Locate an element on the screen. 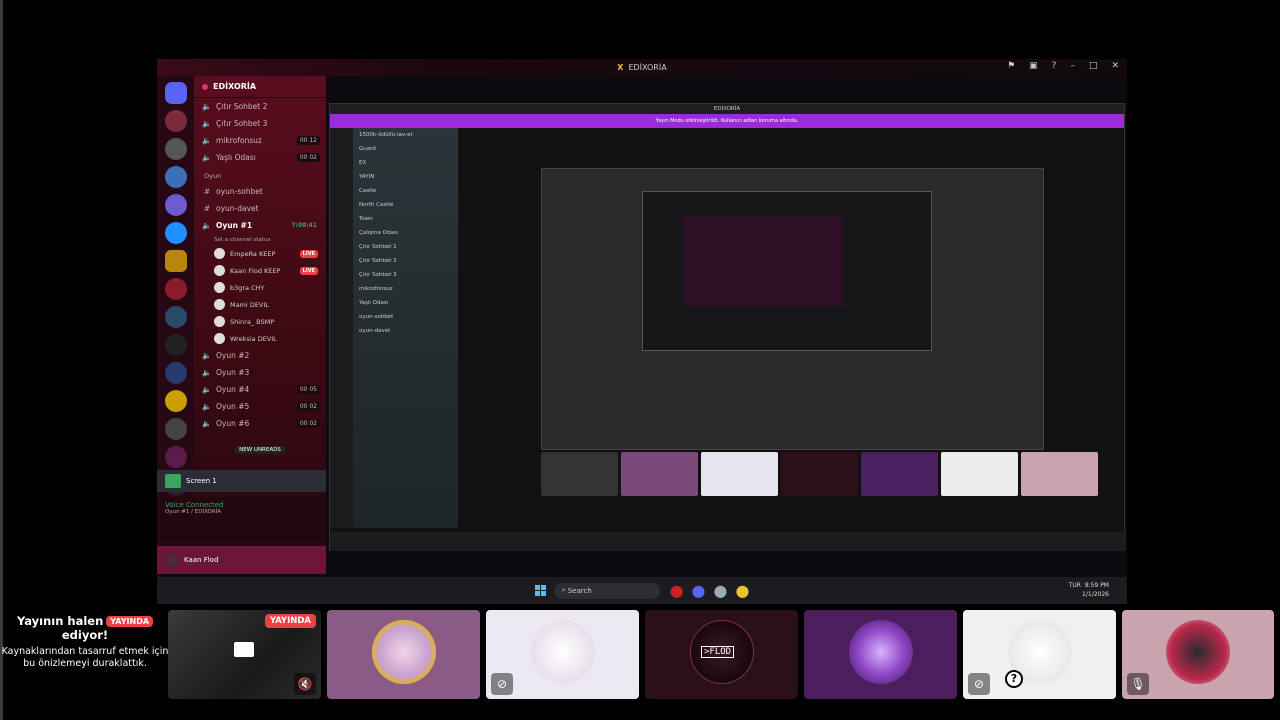 The width and height of the screenshot is (1280, 720). screen-icon is located at coordinates (244, 649).